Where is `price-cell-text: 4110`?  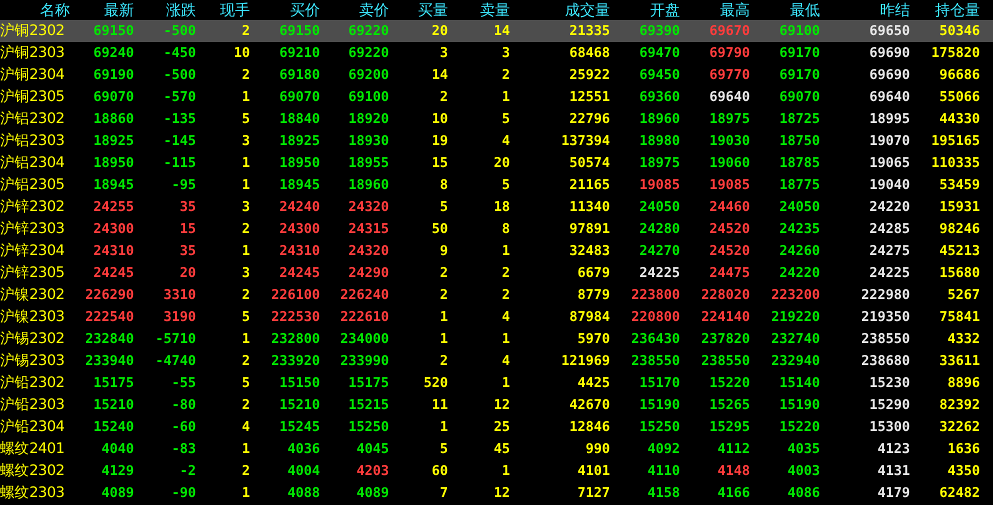 price-cell-text: 4110 is located at coordinates (663, 471).